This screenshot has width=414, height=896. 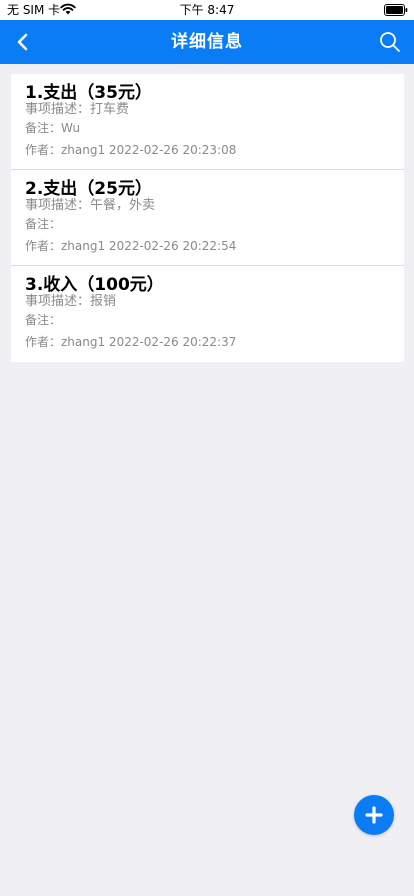 What do you see at coordinates (390, 42) in the screenshot?
I see `search-icon` at bounding box center [390, 42].